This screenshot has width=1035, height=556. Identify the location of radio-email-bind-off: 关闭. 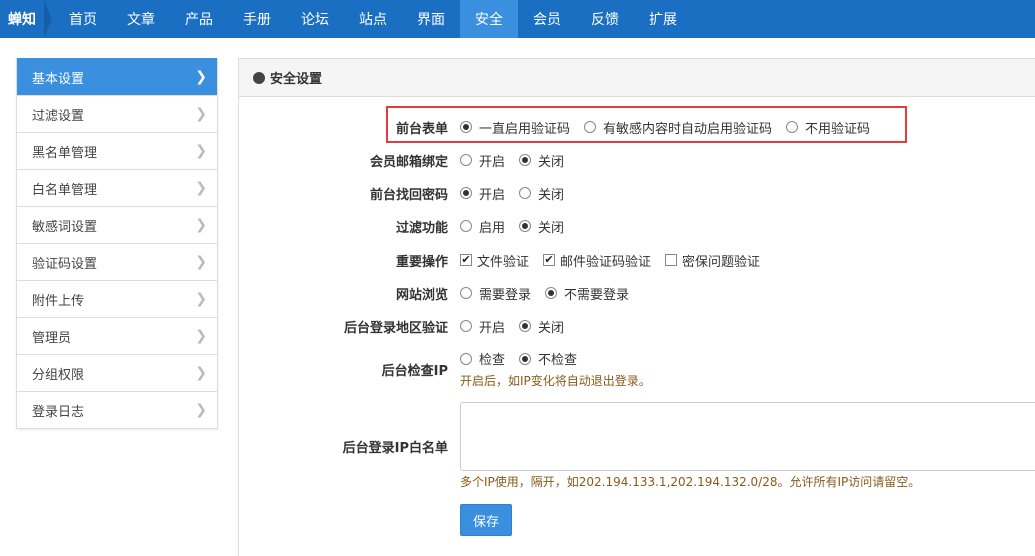
(541, 160).